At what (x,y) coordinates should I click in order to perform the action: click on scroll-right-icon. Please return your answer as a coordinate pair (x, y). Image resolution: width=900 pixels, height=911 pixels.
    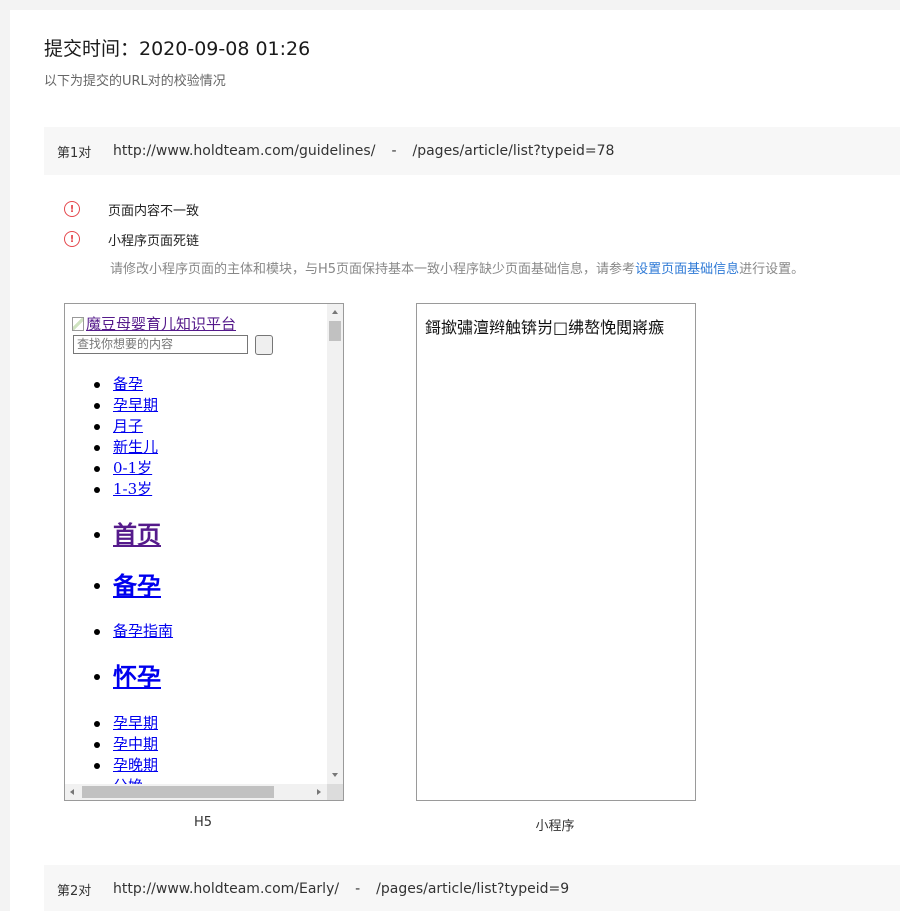
    Looking at the image, I should click on (319, 792).